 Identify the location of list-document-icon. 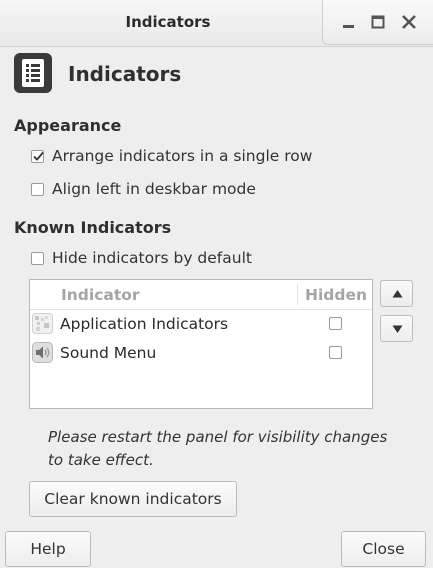
(33, 73).